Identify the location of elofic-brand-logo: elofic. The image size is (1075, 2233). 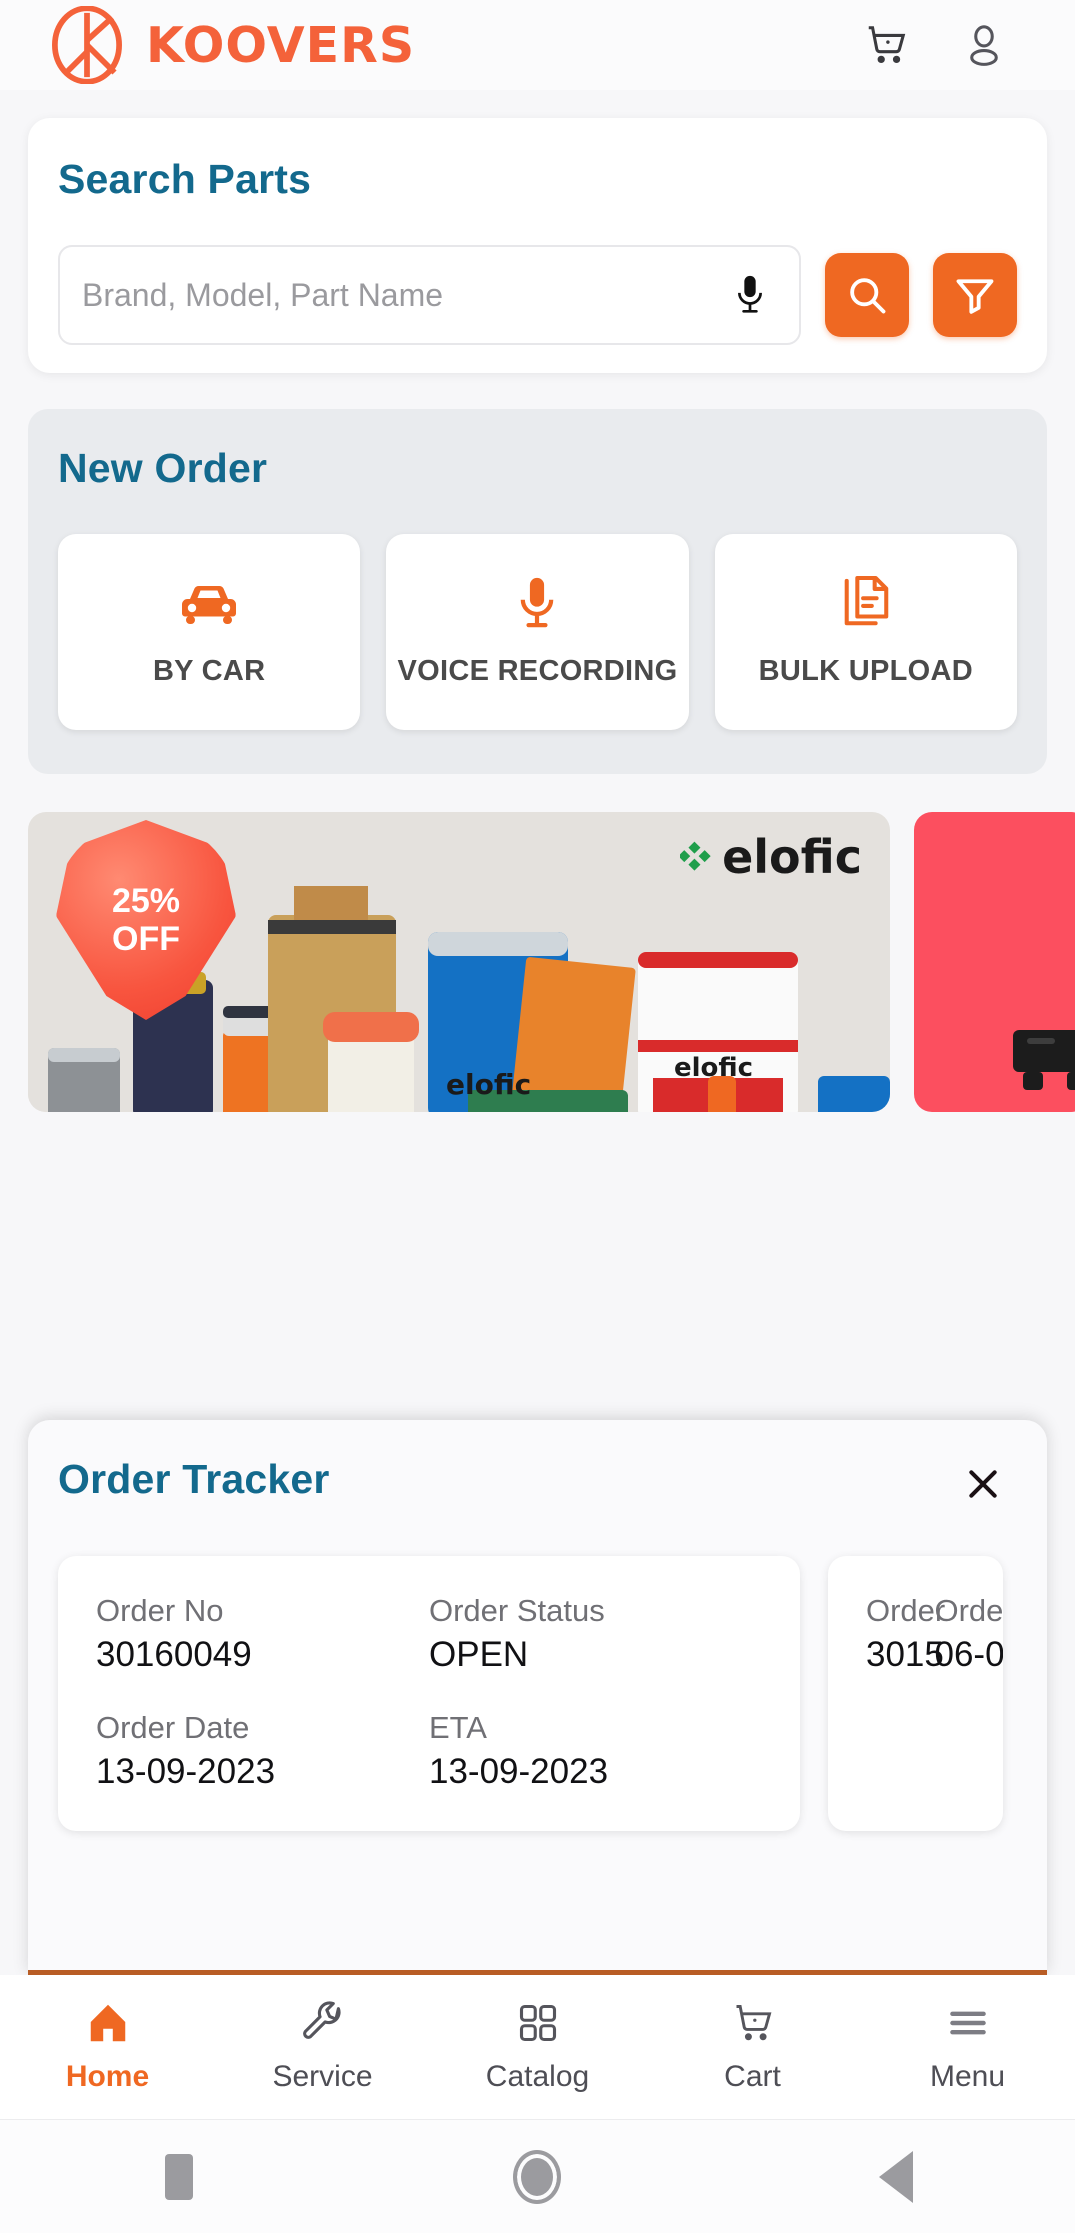
(771, 857).